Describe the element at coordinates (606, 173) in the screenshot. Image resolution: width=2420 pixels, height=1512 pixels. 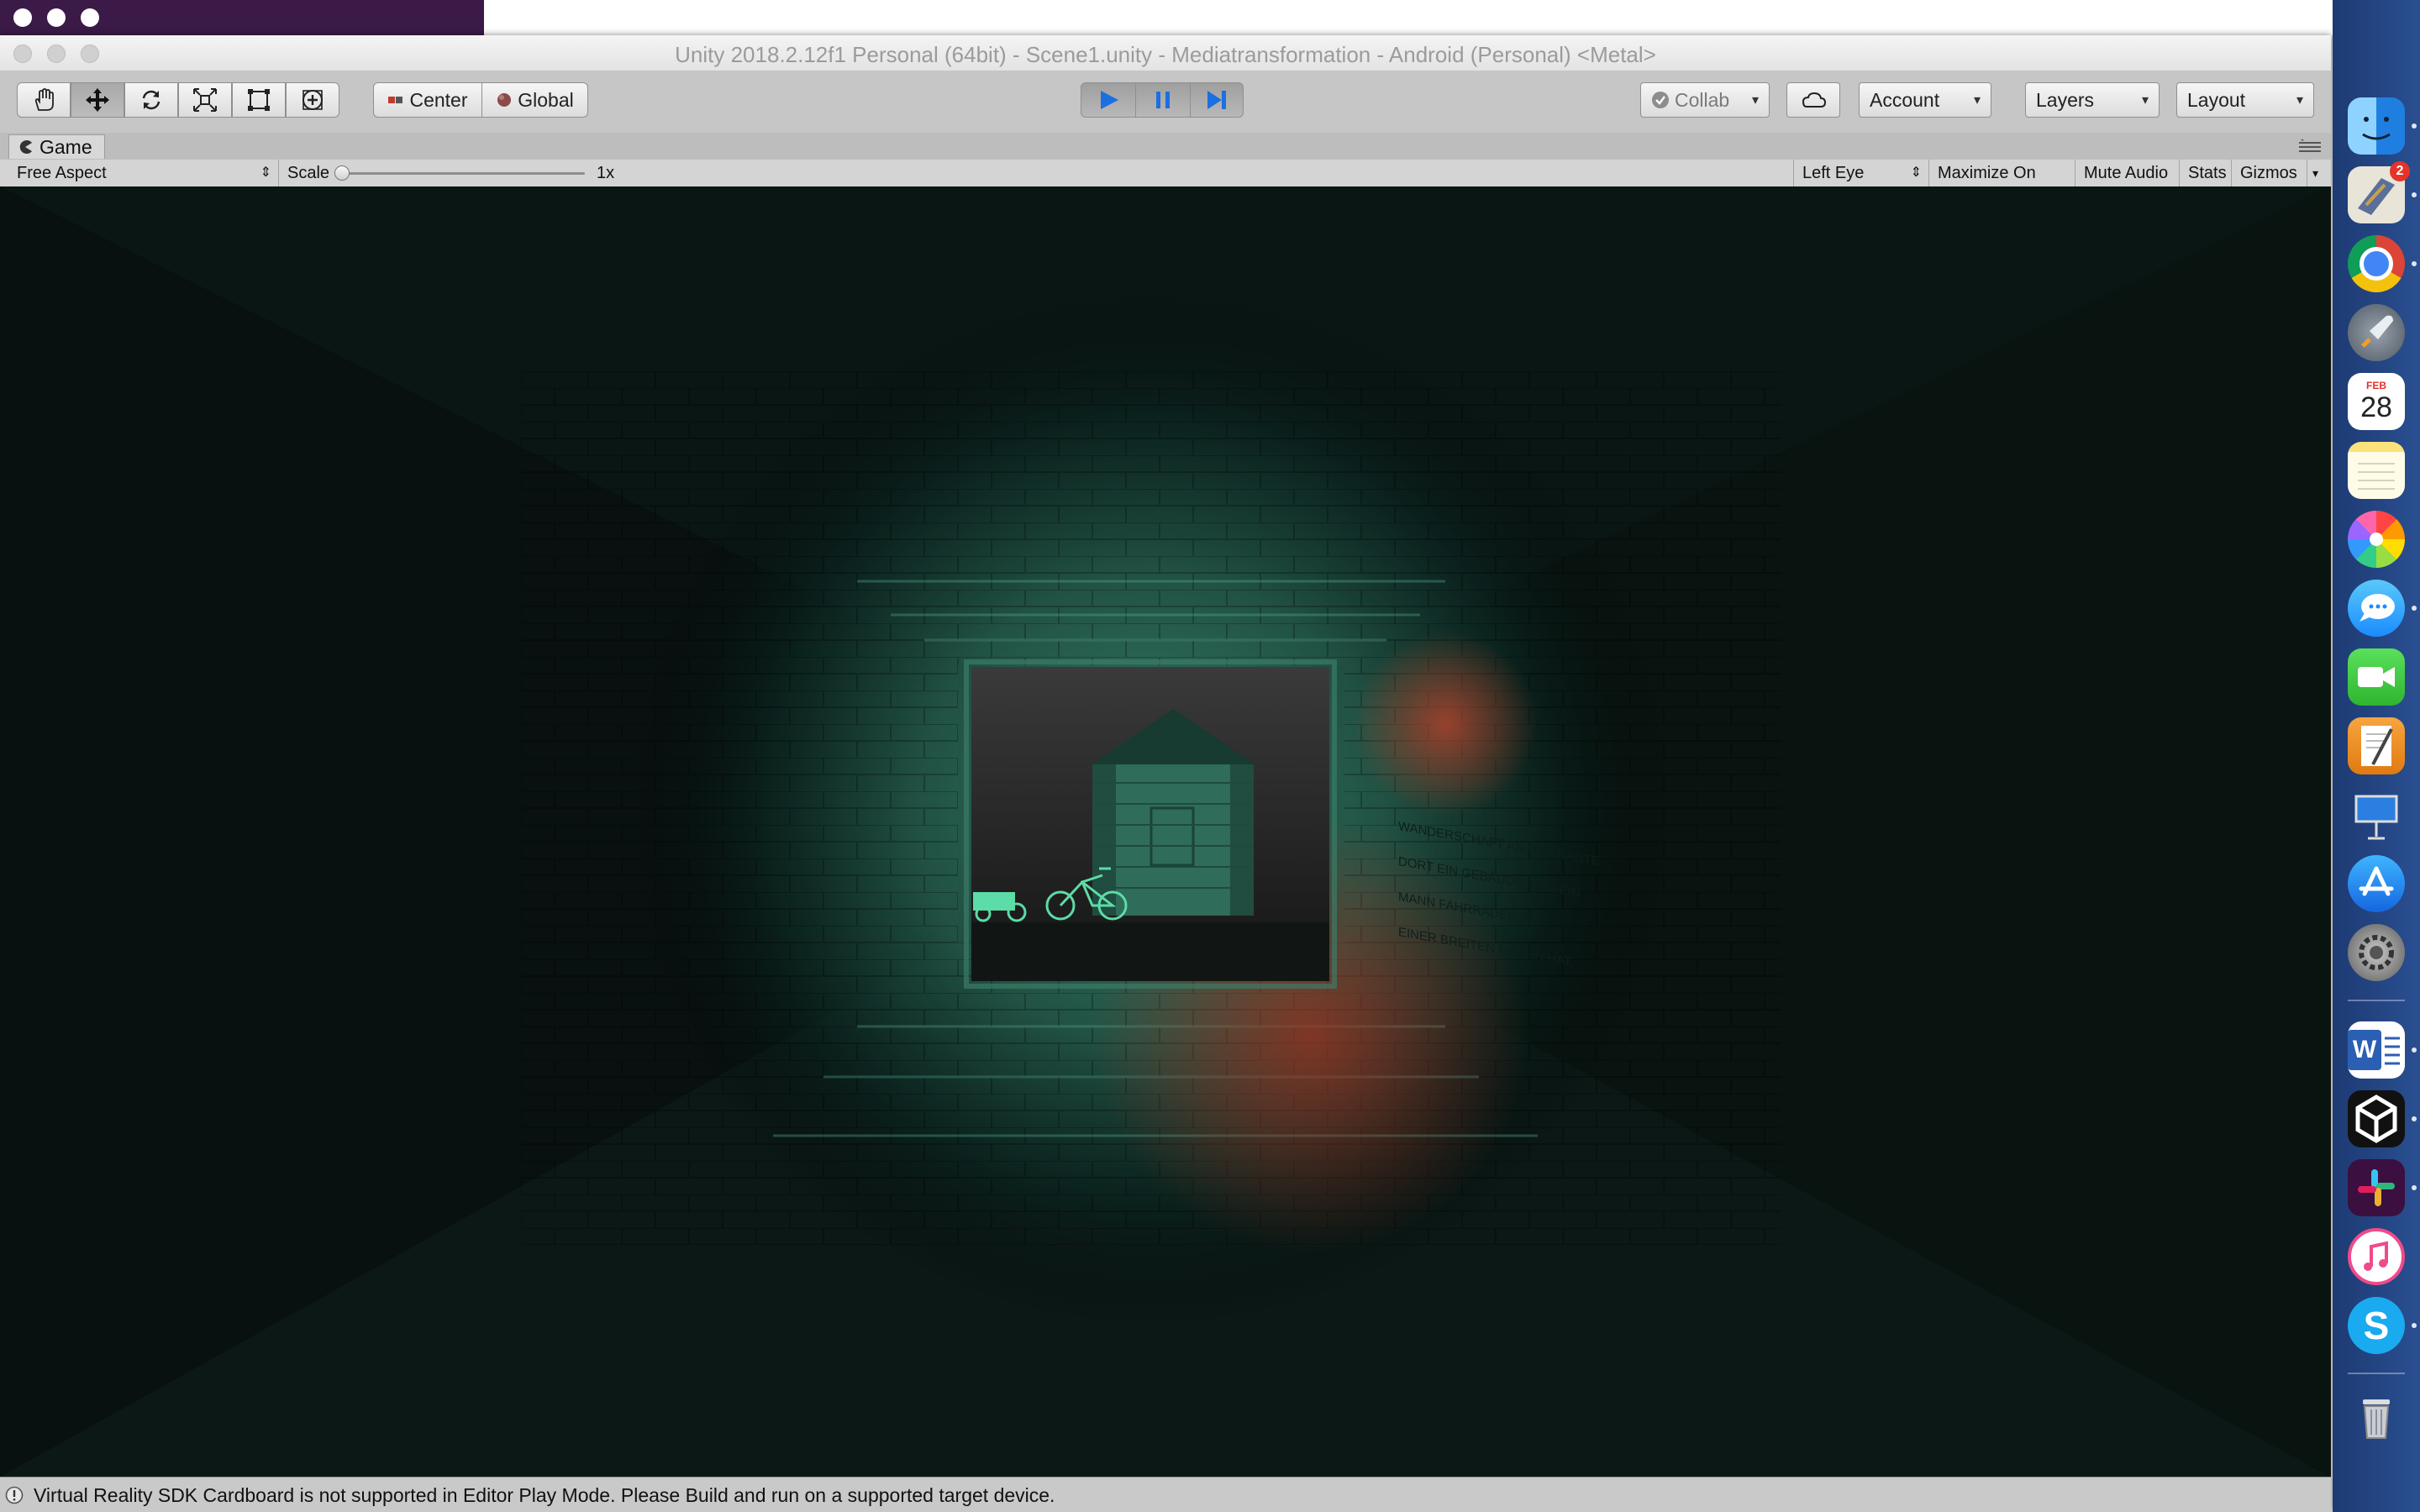
I see `scale-value: 1x` at that location.